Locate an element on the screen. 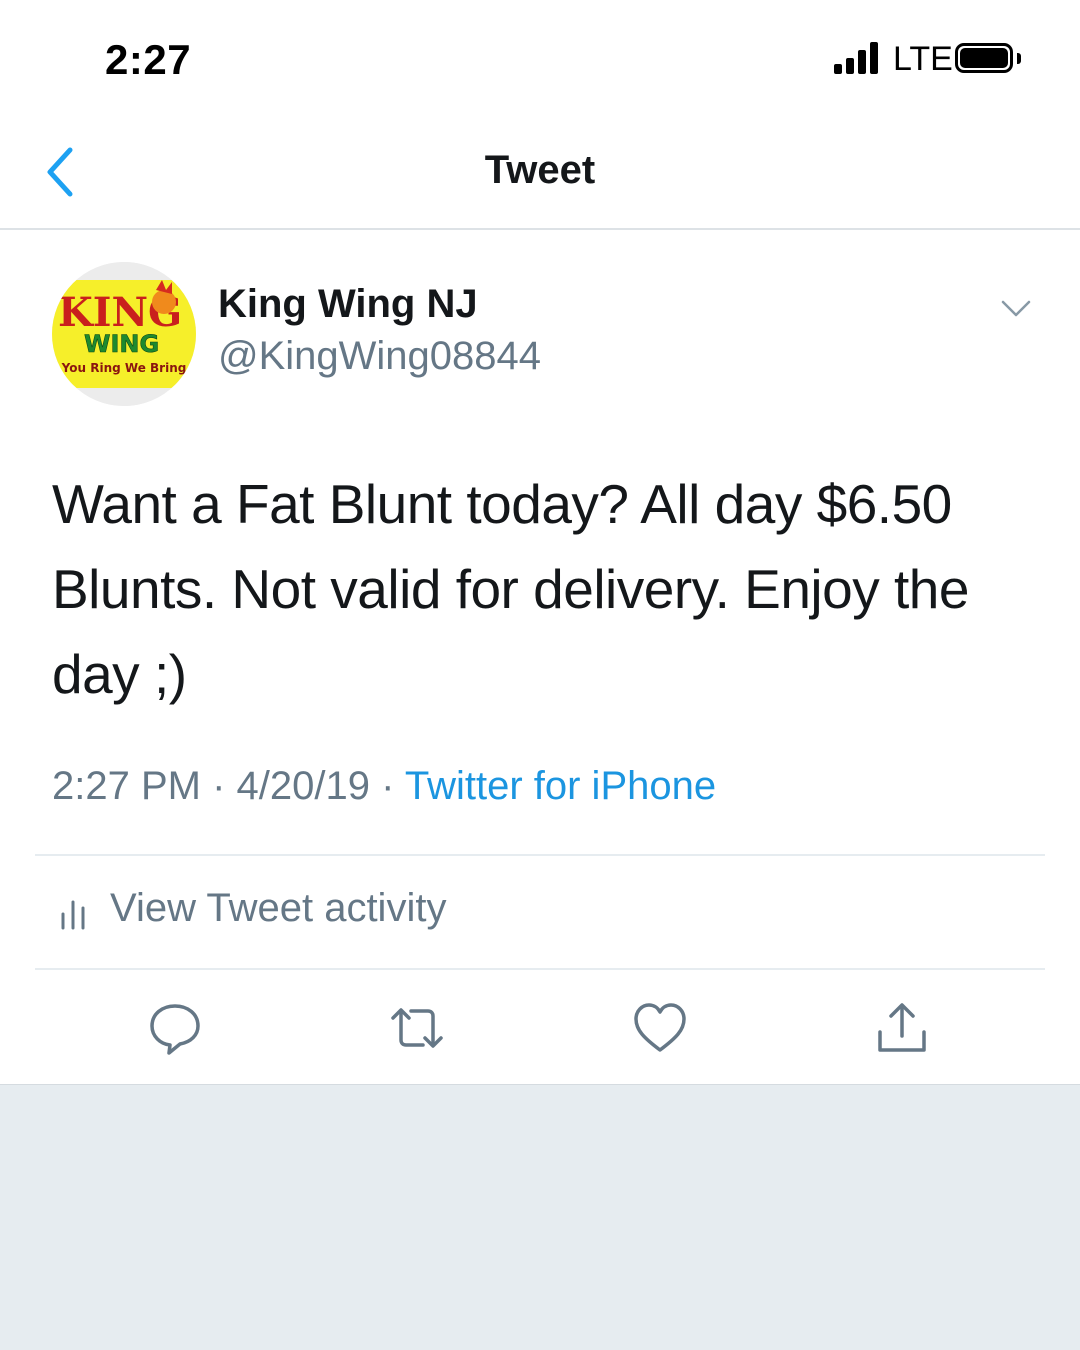 Image resolution: width=1080 pixels, height=1350 pixels. network-type: LTE is located at coordinates (923, 59).